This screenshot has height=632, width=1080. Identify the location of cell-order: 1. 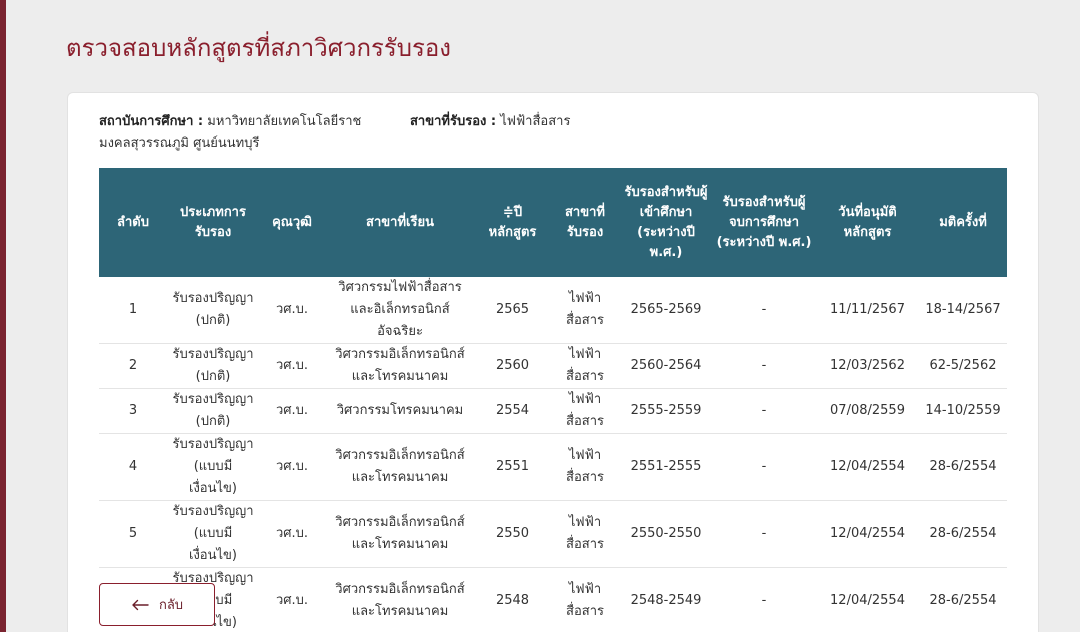
(133, 310).